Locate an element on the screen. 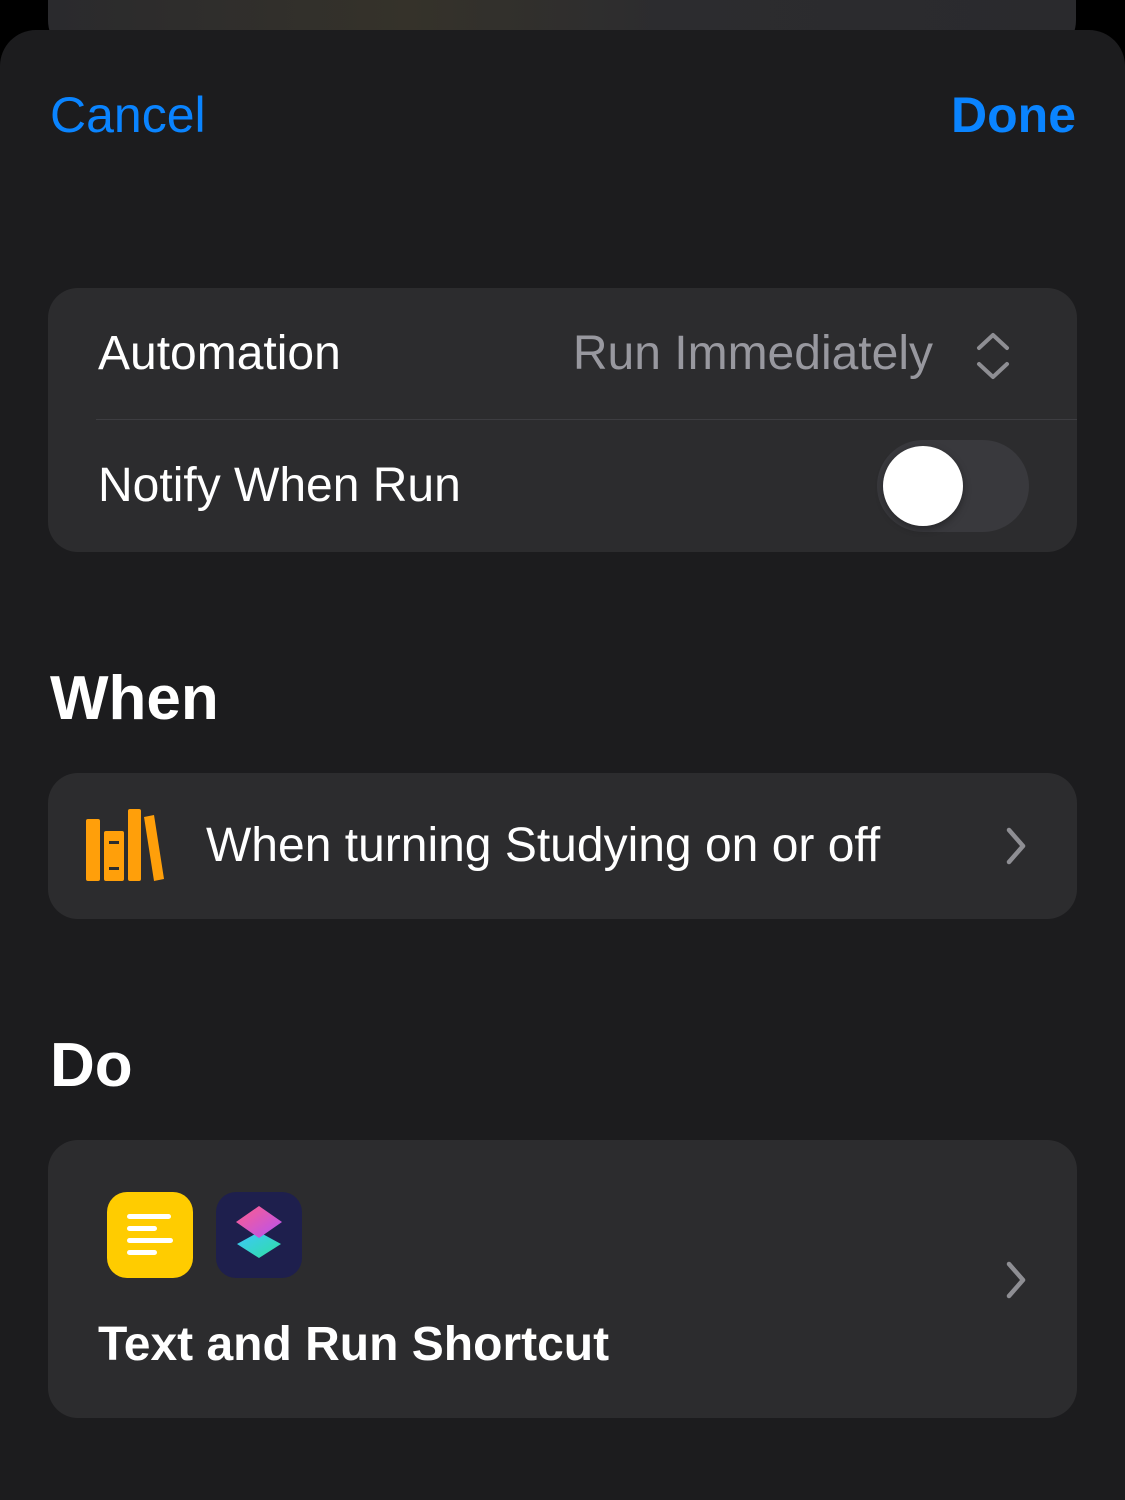 This screenshot has height=1500, width=1125. shortcuts-app-icon is located at coordinates (259, 1235).